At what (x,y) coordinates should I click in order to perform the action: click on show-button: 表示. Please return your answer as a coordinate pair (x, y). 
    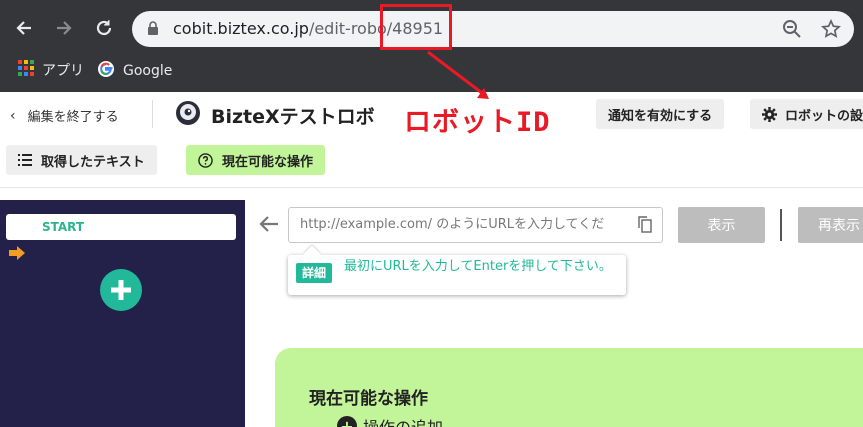
    Looking at the image, I should click on (721, 225).